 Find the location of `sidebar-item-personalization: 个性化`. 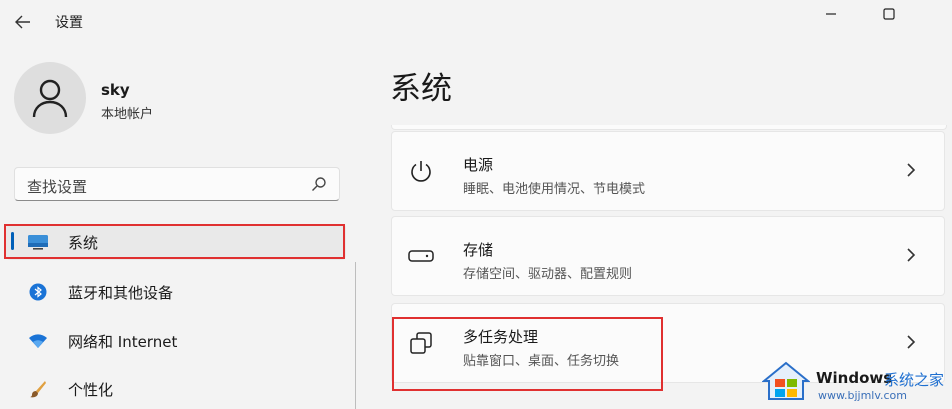

sidebar-item-personalization: 个性化 is located at coordinates (176, 389).